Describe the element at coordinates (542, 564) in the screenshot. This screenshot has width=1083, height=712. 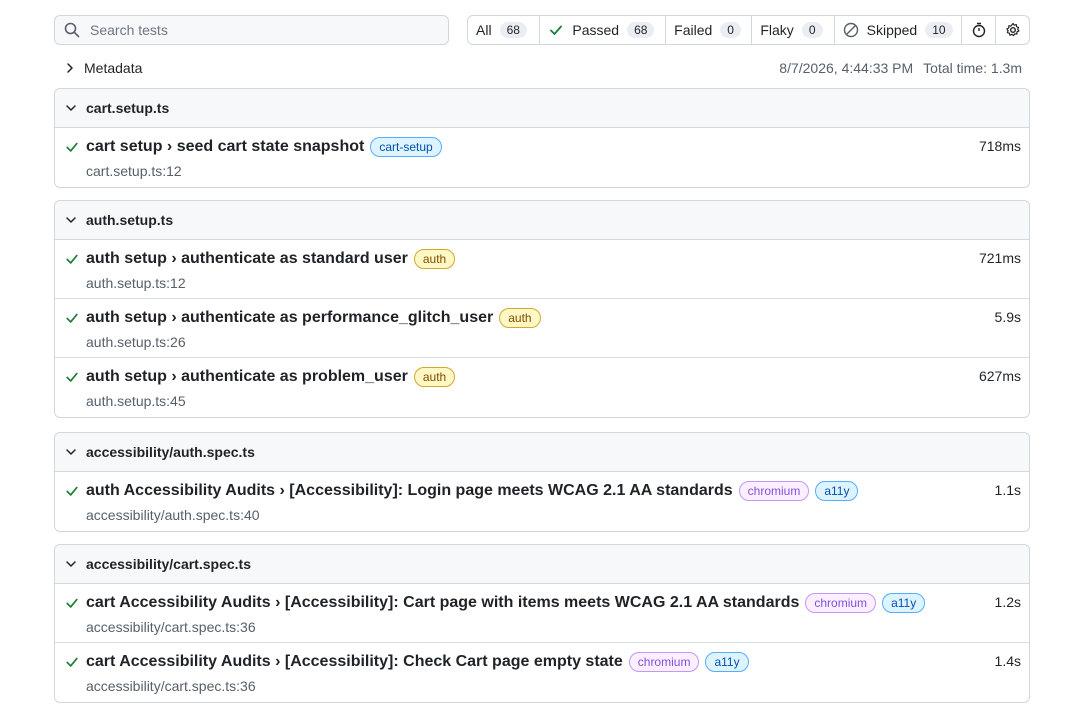
I see `file-header: accessibility/cart.spec.ts` at that location.